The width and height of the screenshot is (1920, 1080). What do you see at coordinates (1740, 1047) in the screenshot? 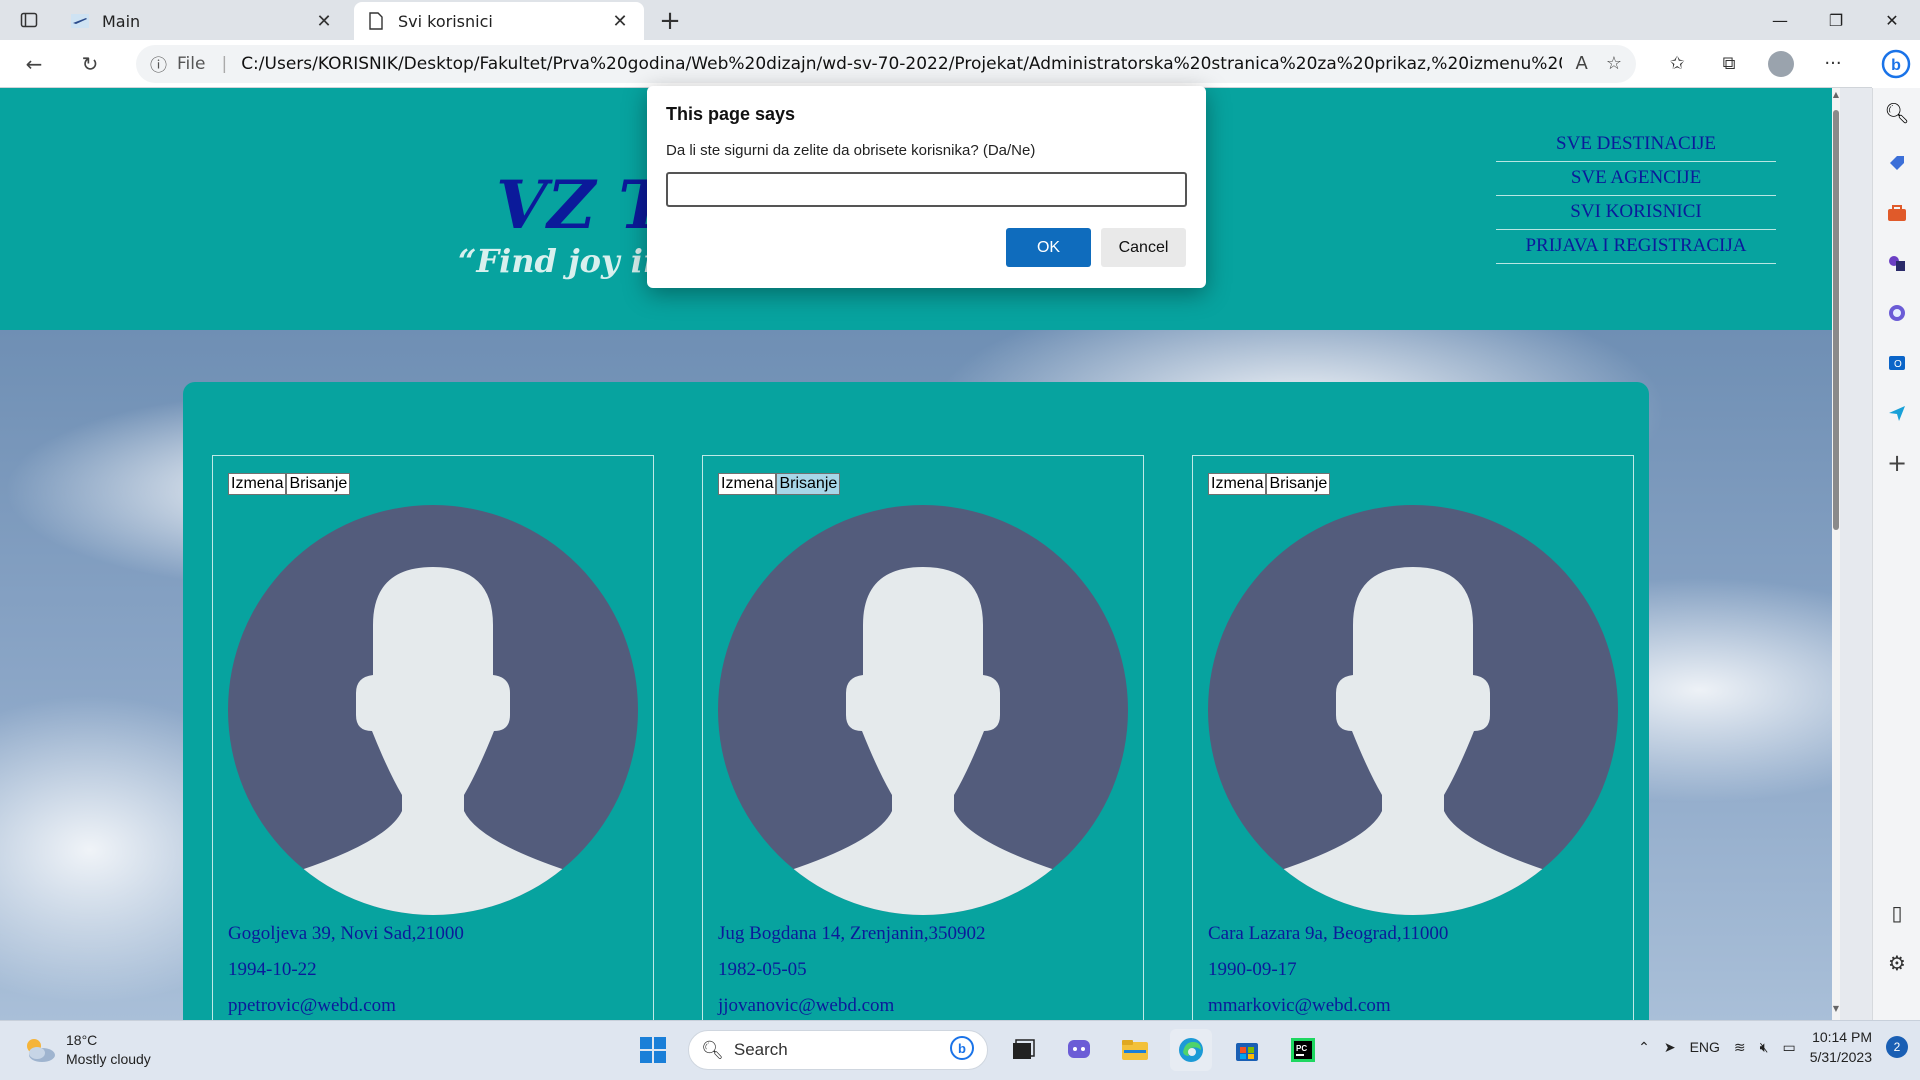
I see `wifi-icon: ≋` at bounding box center [1740, 1047].